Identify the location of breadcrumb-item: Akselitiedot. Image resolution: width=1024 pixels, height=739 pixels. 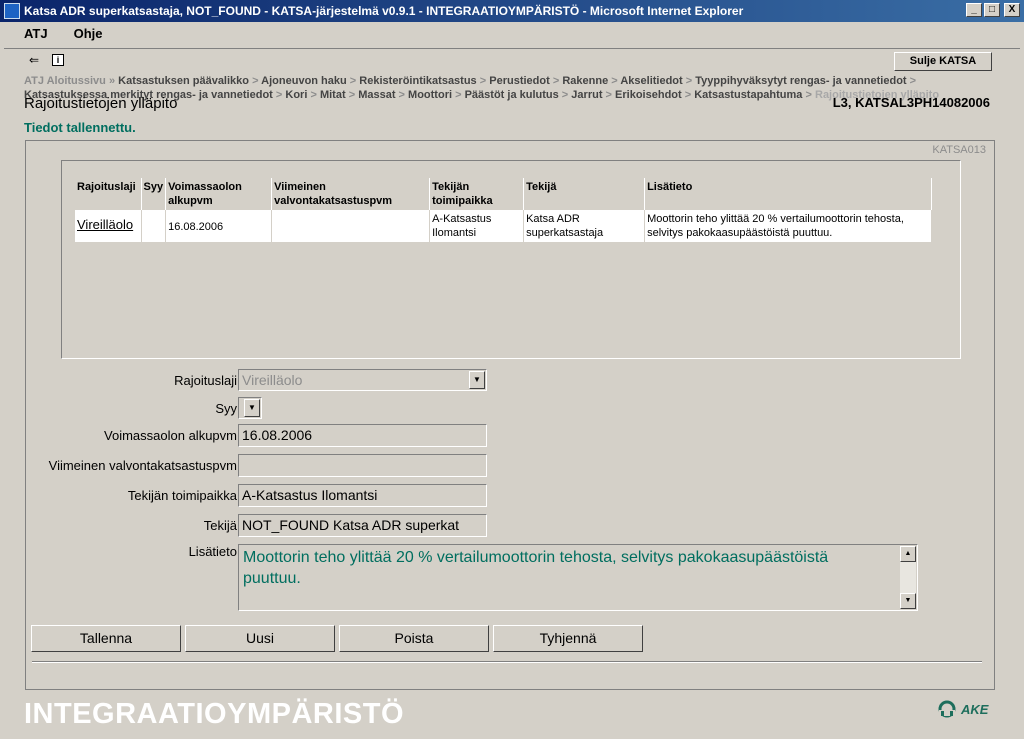
(651, 81).